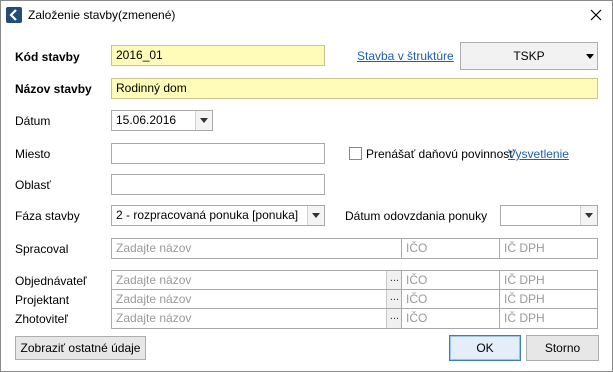 The height and width of the screenshot is (372, 613). What do you see at coordinates (154, 318) in the screenshot?
I see `zhotovitel-name-placeholder: Zadajte názov` at bounding box center [154, 318].